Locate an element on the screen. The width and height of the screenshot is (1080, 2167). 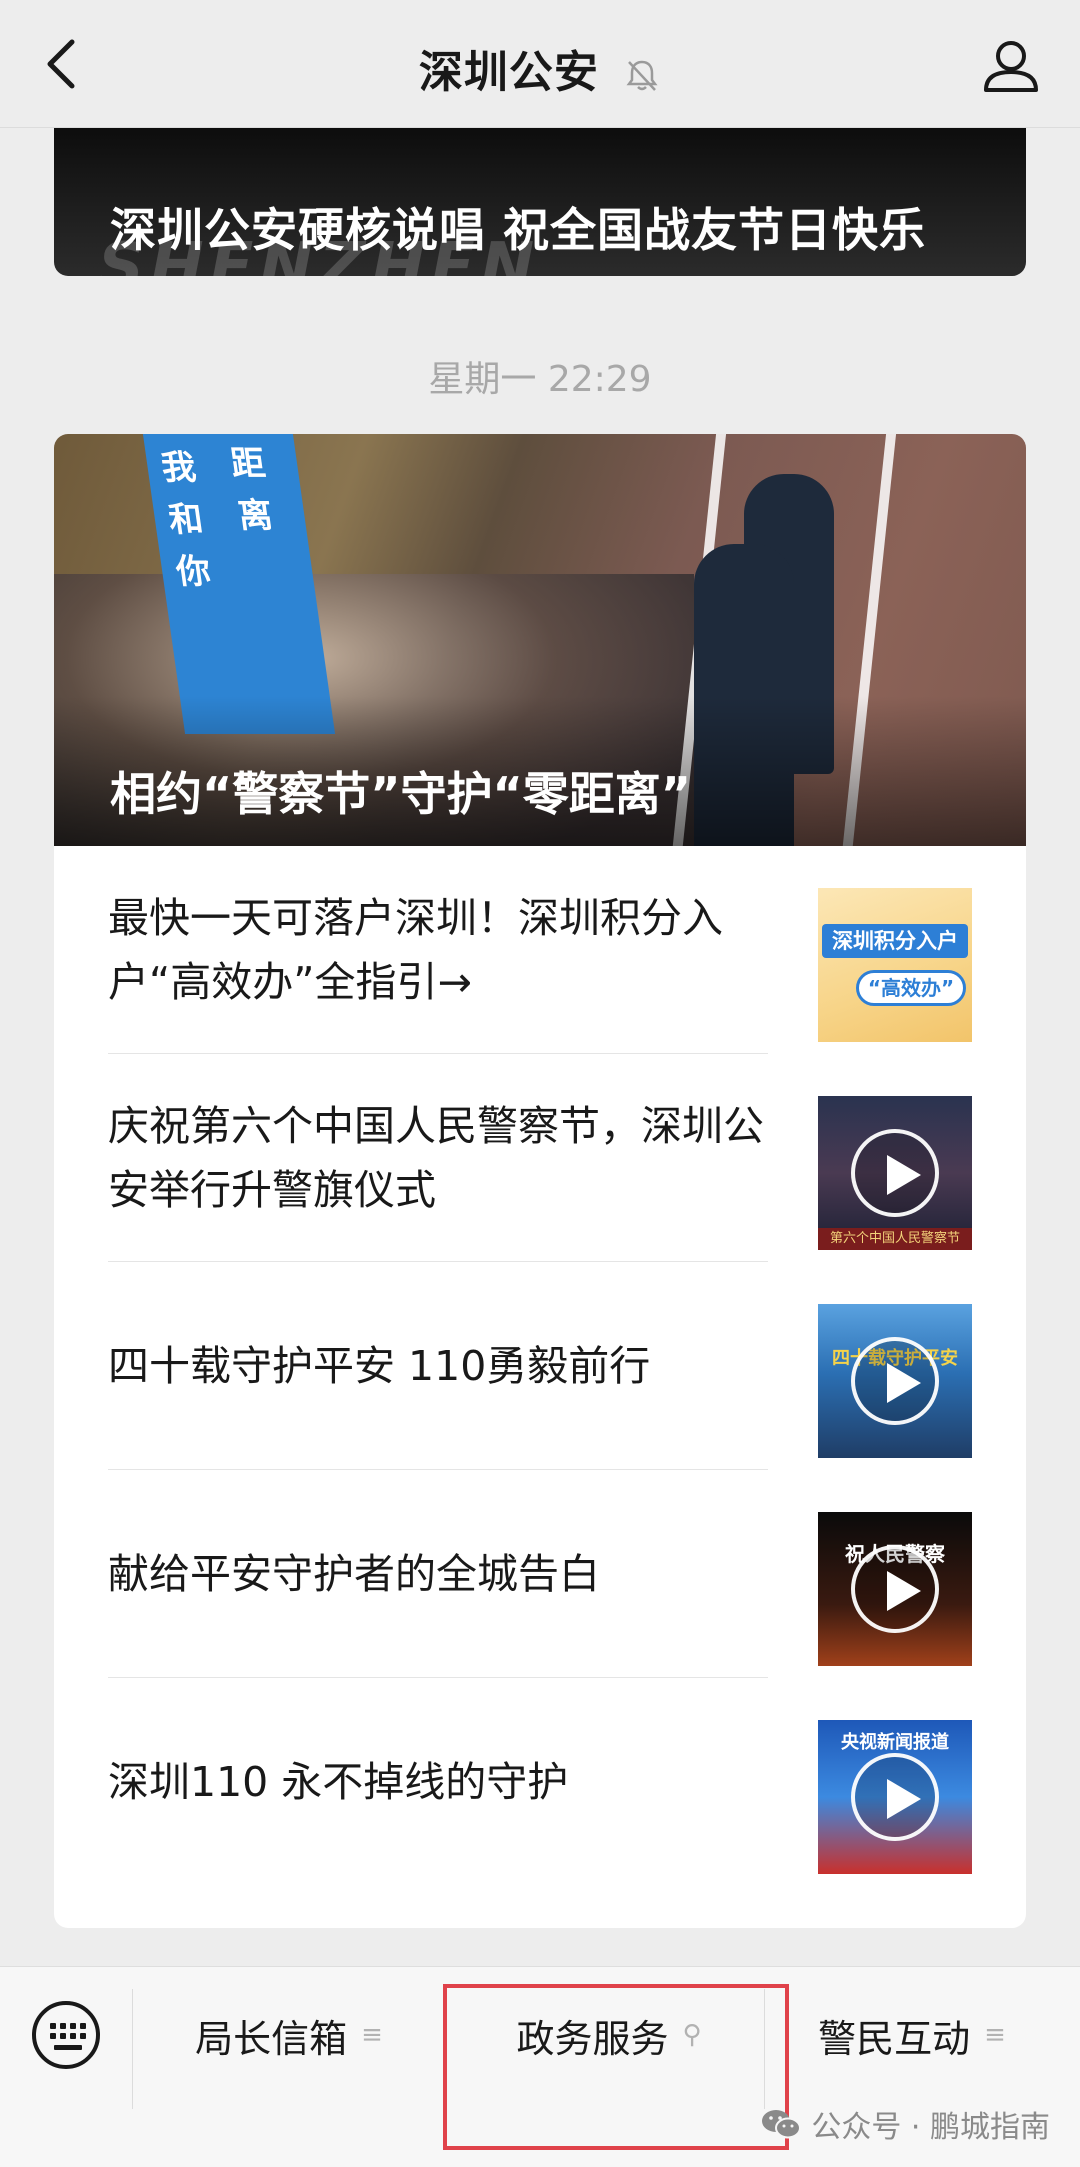
banner-char: 距 is located at coordinates (248, 464).